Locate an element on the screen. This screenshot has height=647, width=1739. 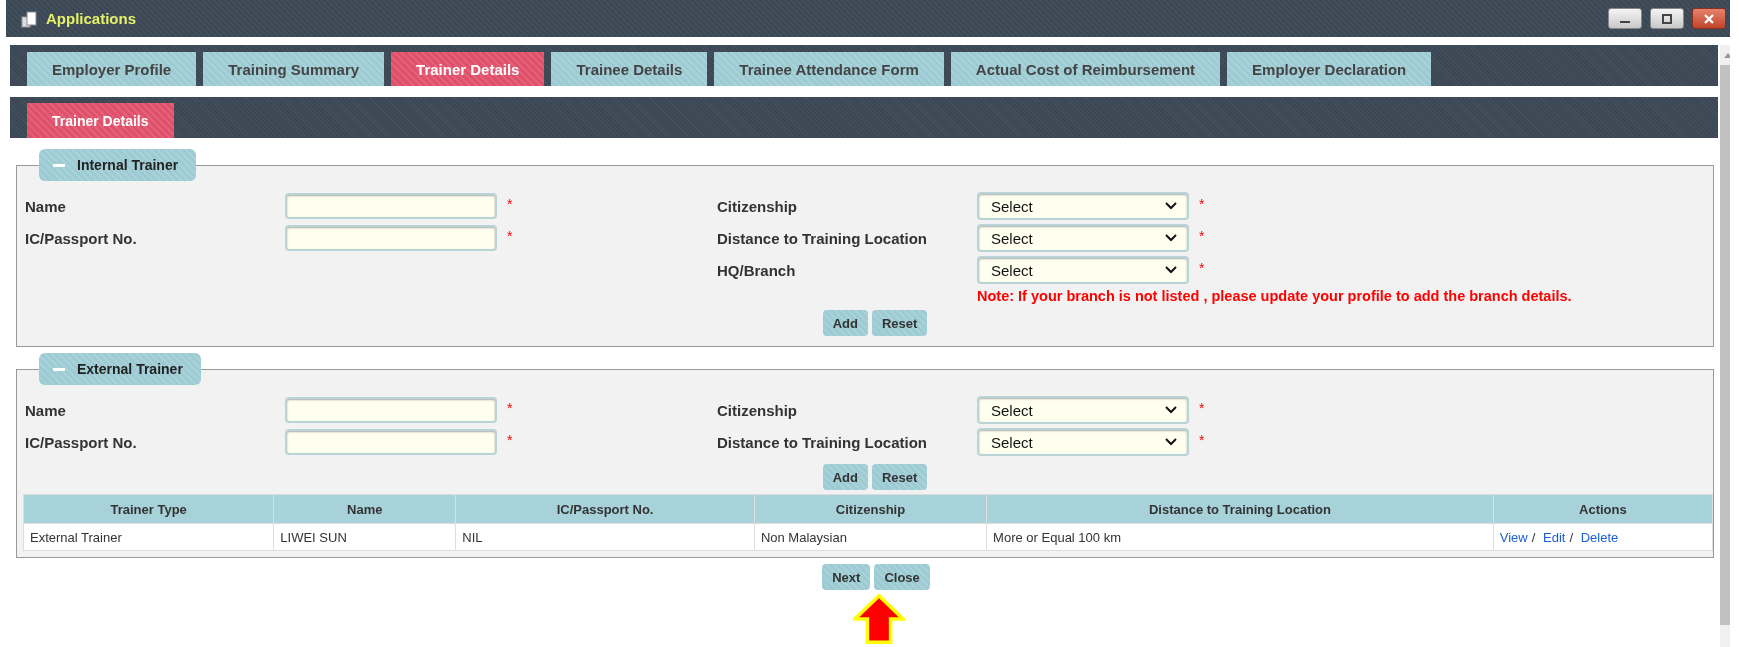
maximize-button is located at coordinates (1667, 18).